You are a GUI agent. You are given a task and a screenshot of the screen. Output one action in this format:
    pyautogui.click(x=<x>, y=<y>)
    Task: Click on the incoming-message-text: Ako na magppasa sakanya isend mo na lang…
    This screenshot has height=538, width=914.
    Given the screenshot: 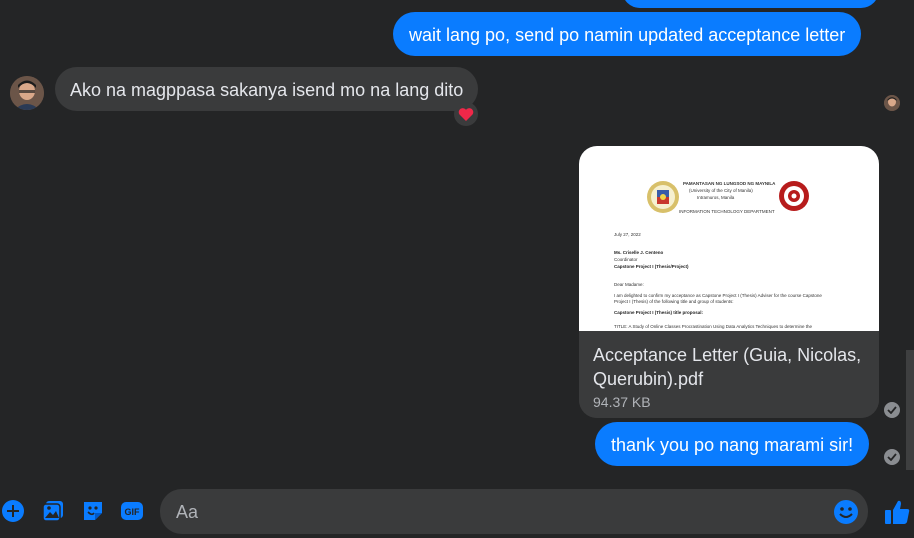 What is the action you would take?
    pyautogui.click(x=267, y=90)
    